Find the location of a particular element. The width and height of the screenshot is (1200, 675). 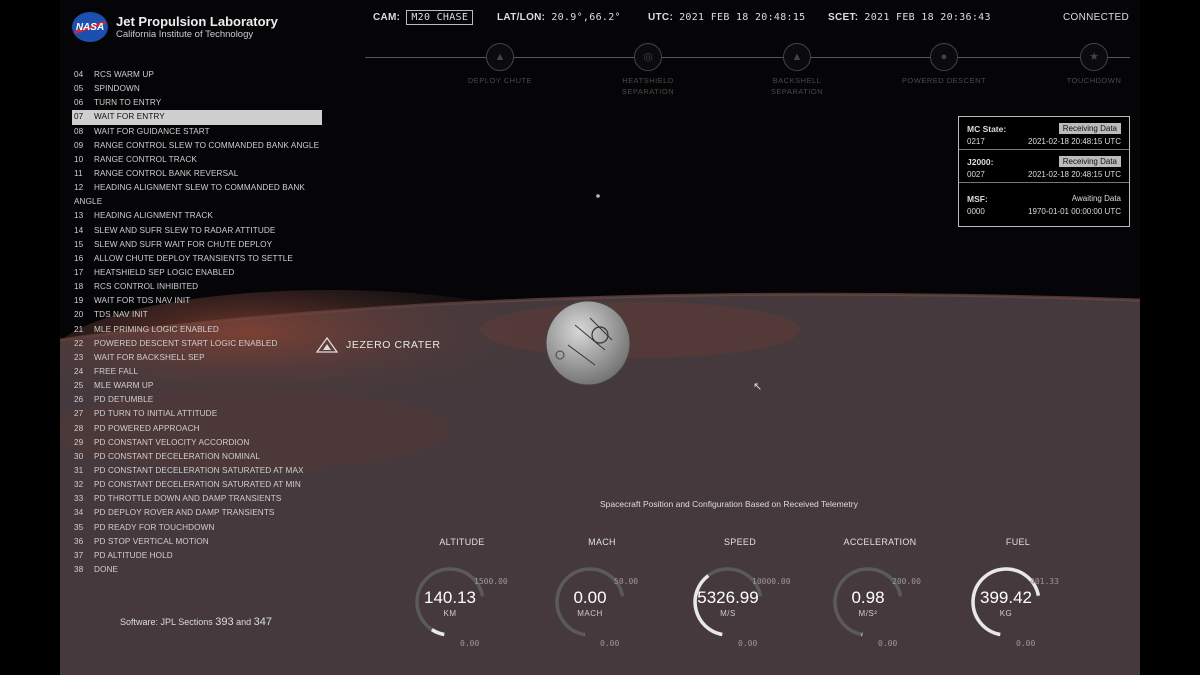

step-number: 21 is located at coordinates (79, 329).